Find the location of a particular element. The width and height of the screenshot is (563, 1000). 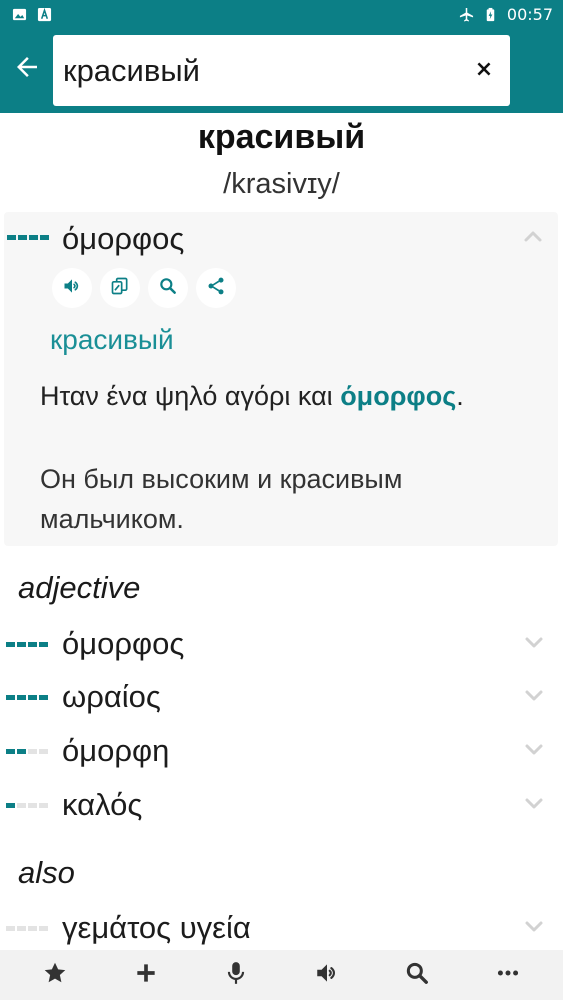

example-highlight: όμορφος is located at coordinates (398, 396).